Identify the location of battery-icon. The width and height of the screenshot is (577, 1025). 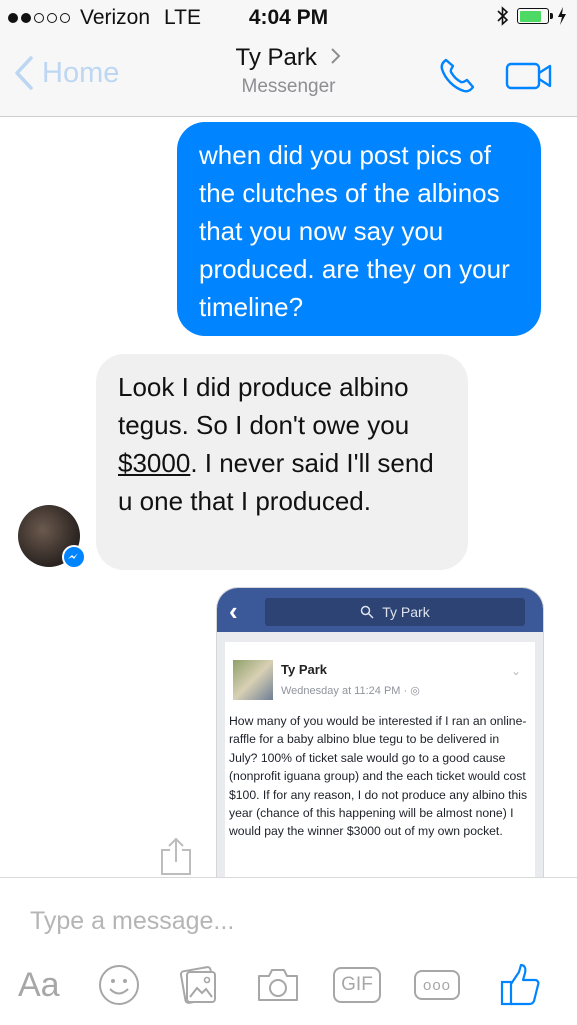
(535, 16).